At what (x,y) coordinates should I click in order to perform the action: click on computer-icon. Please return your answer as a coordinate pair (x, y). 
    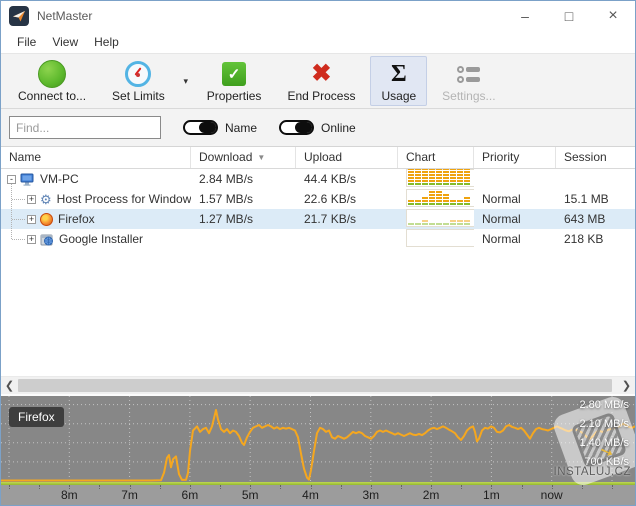
    Looking at the image, I should click on (27, 179).